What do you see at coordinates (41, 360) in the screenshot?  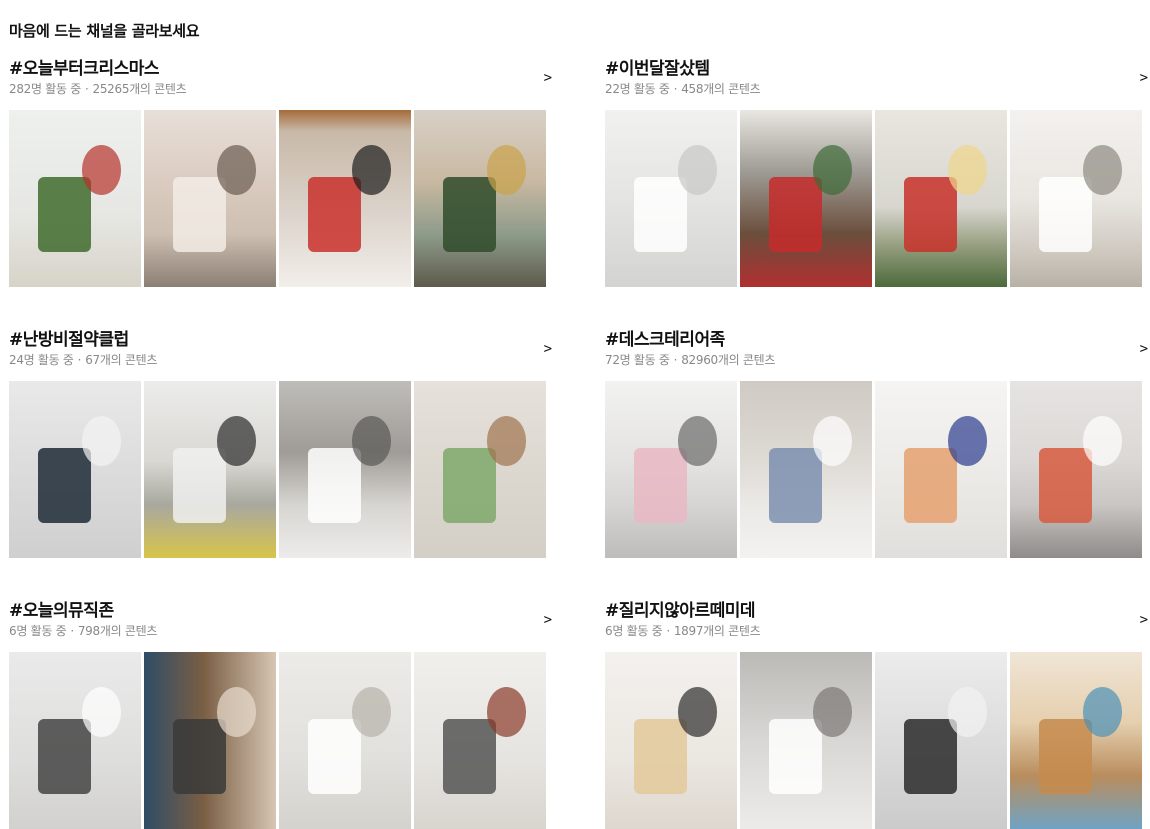 I see `member-count: 24명 활동 중` at bounding box center [41, 360].